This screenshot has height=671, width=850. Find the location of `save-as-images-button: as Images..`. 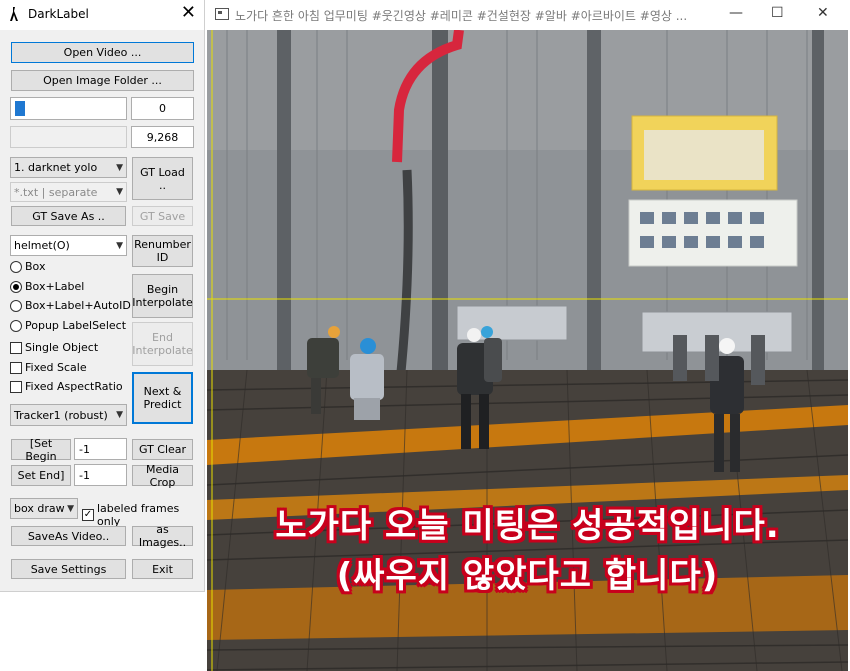

save-as-images-button: as Images.. is located at coordinates (162, 536).